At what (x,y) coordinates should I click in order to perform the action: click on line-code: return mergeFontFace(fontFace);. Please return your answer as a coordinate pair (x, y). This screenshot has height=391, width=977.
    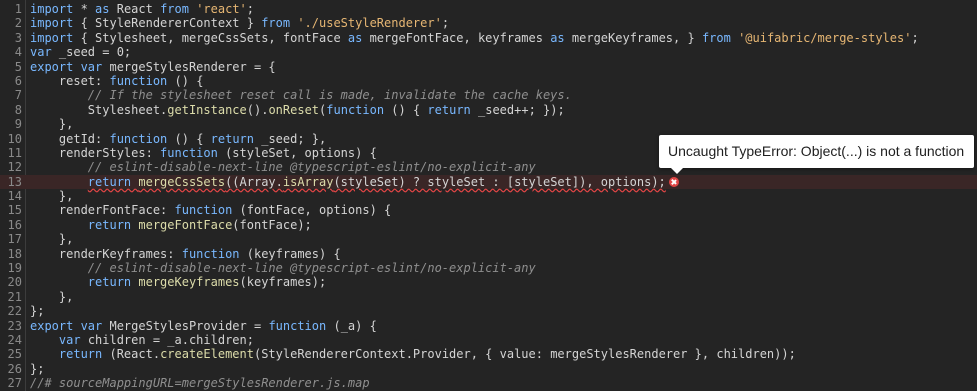
    Looking at the image, I should click on (171, 225).